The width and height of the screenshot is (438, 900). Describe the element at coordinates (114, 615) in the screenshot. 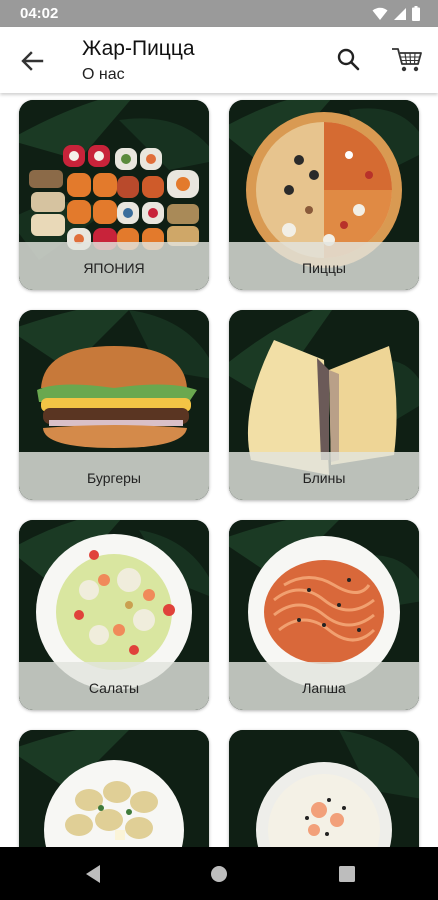

I see `category-card-salads: Салаты` at that location.